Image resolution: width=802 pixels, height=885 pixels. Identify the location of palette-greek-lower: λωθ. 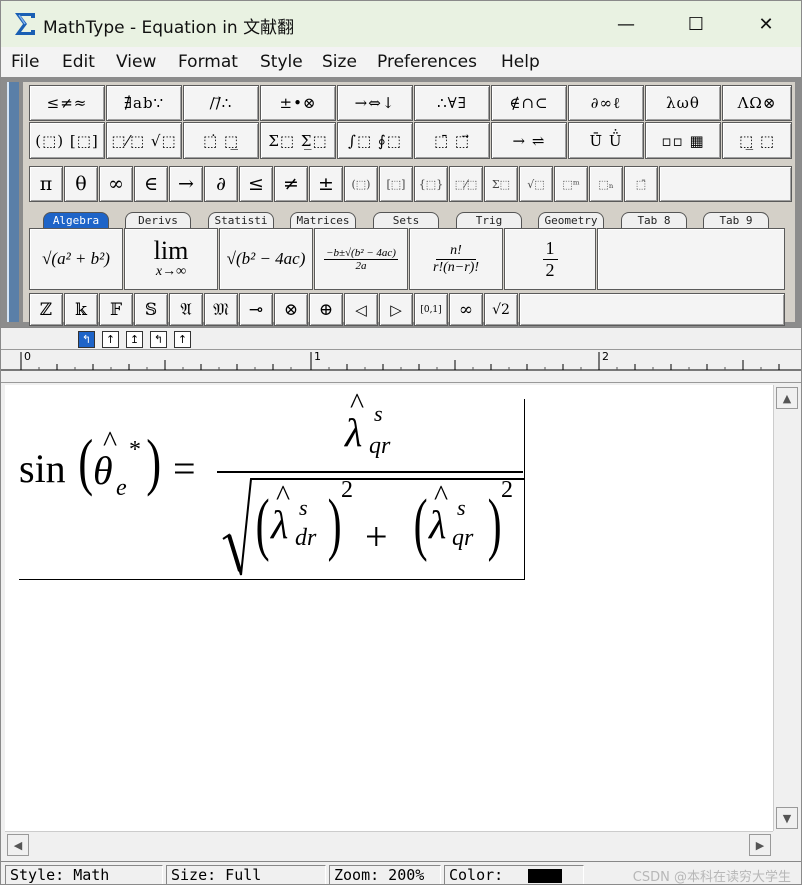
(683, 103).